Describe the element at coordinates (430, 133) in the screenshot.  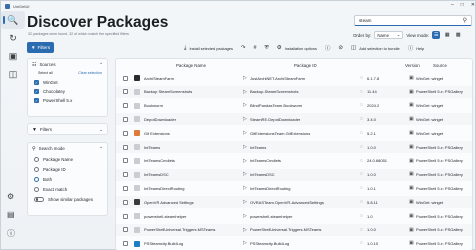
I see `package-source: WinGet: winget` at that location.